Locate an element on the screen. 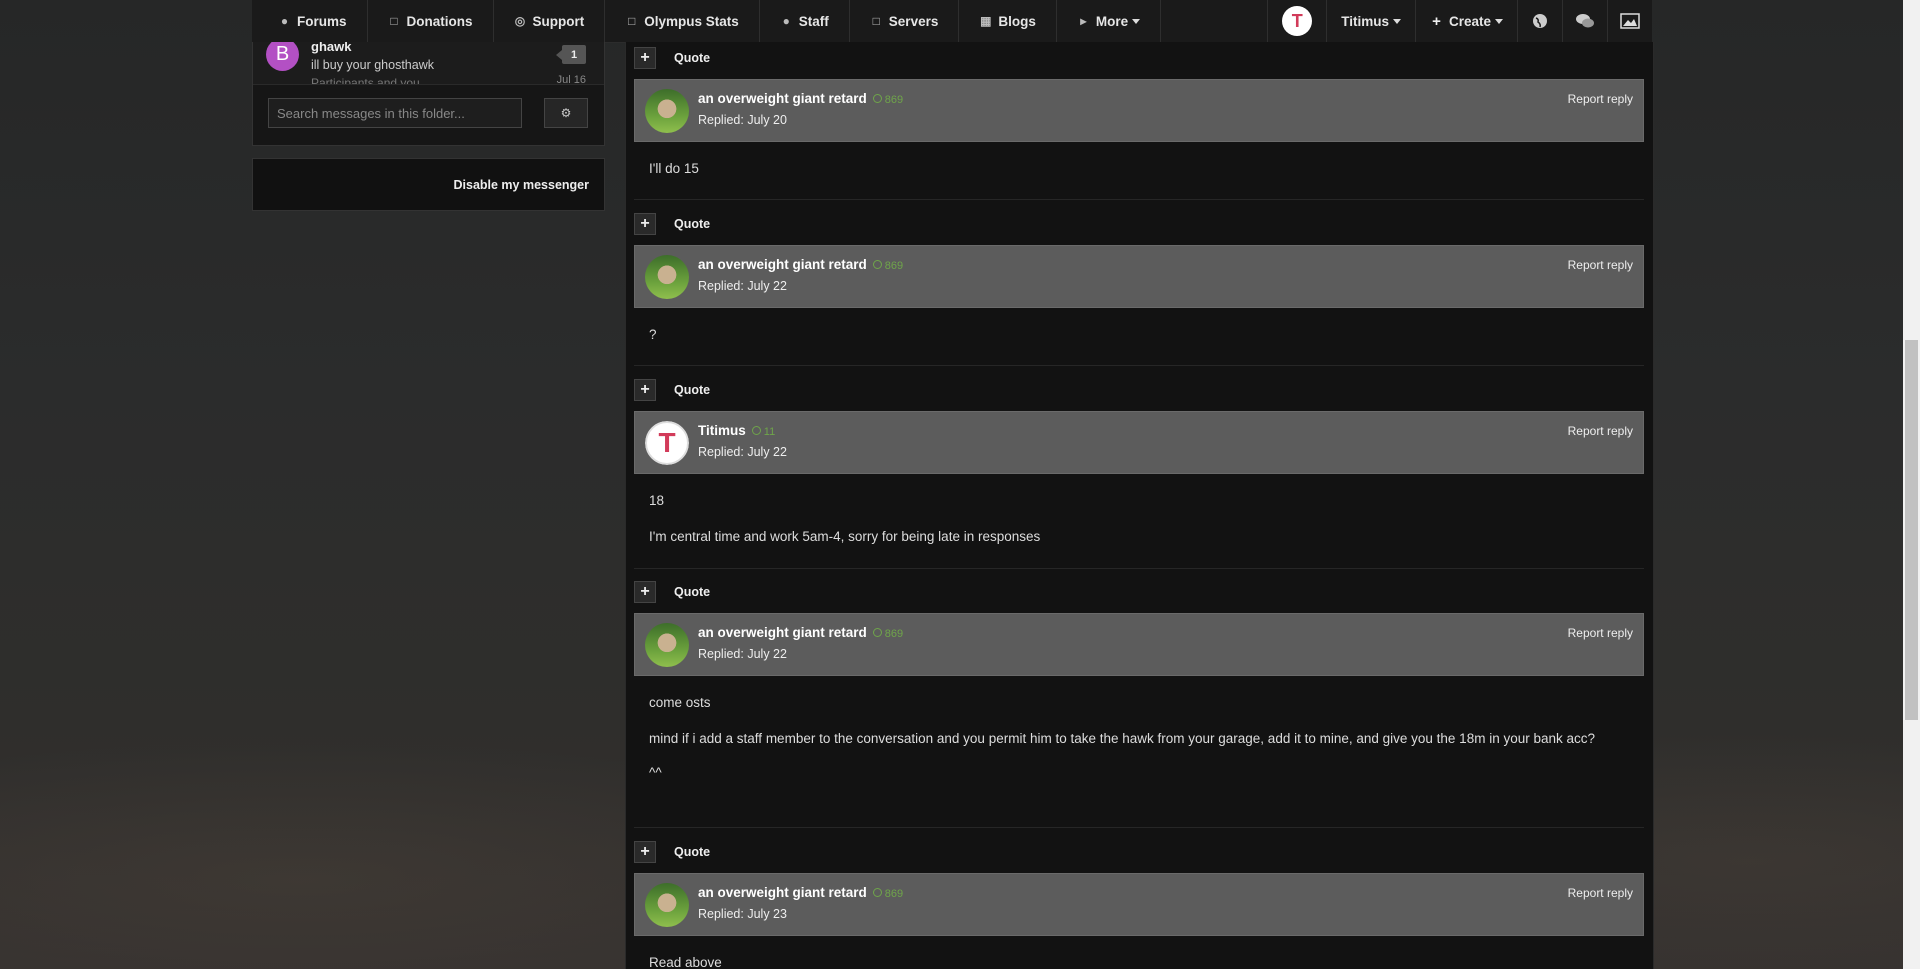  user-icon: ● is located at coordinates (786, 21).